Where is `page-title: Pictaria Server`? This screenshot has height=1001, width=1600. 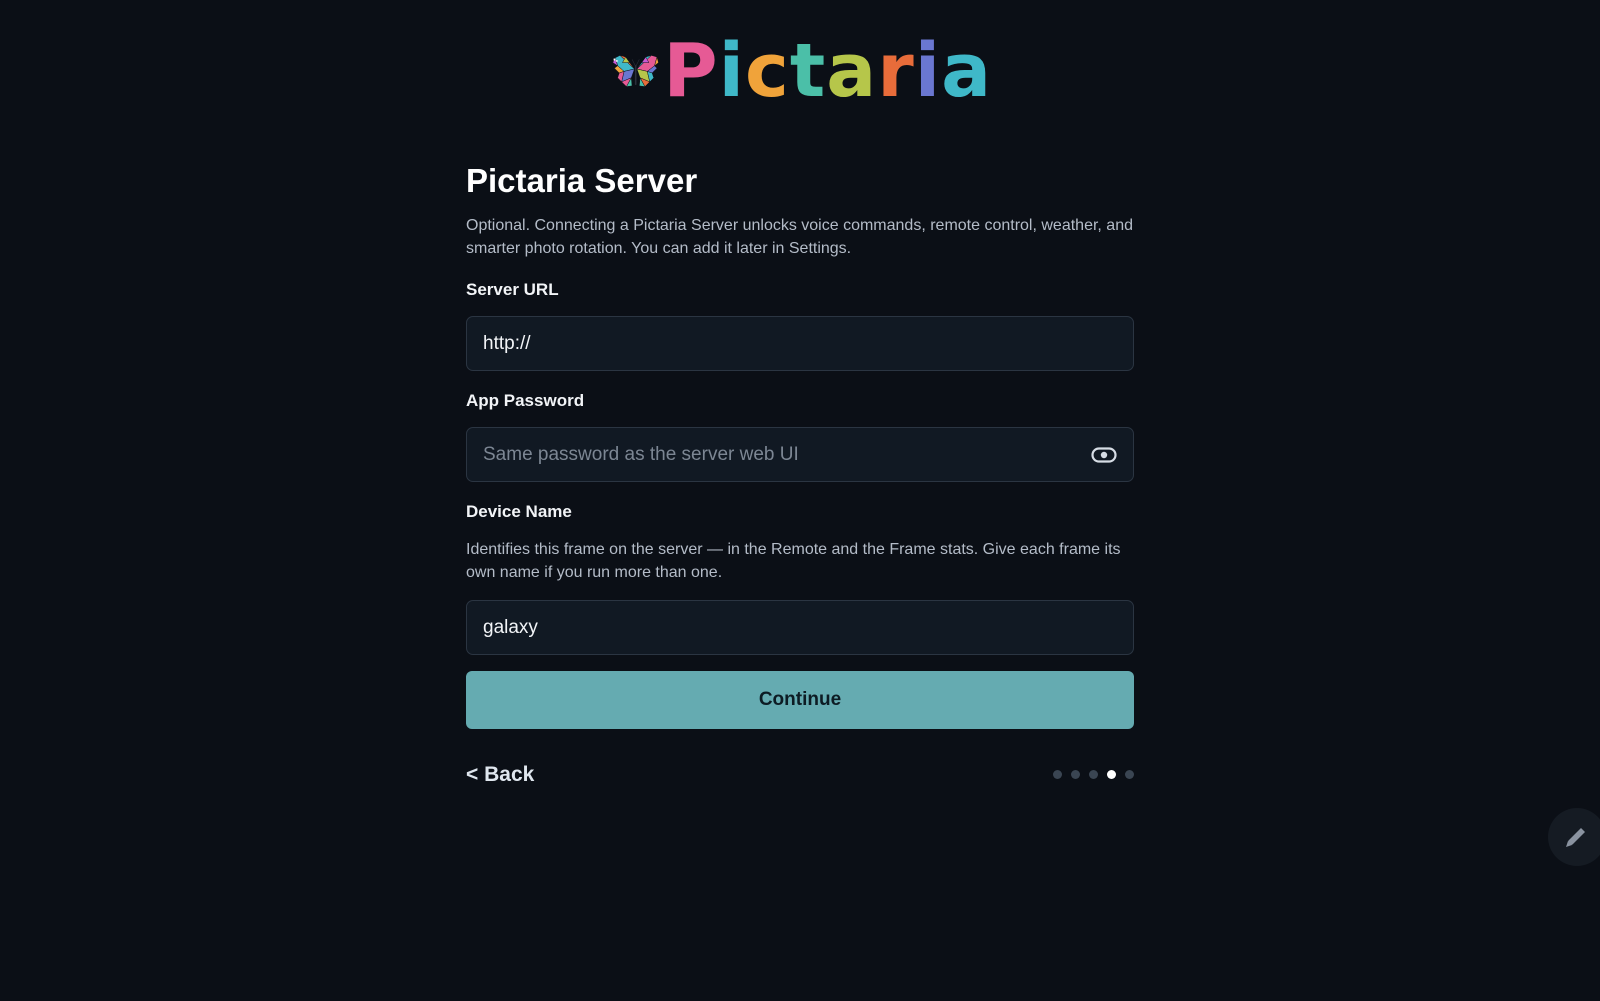 page-title: Pictaria Server is located at coordinates (582, 180).